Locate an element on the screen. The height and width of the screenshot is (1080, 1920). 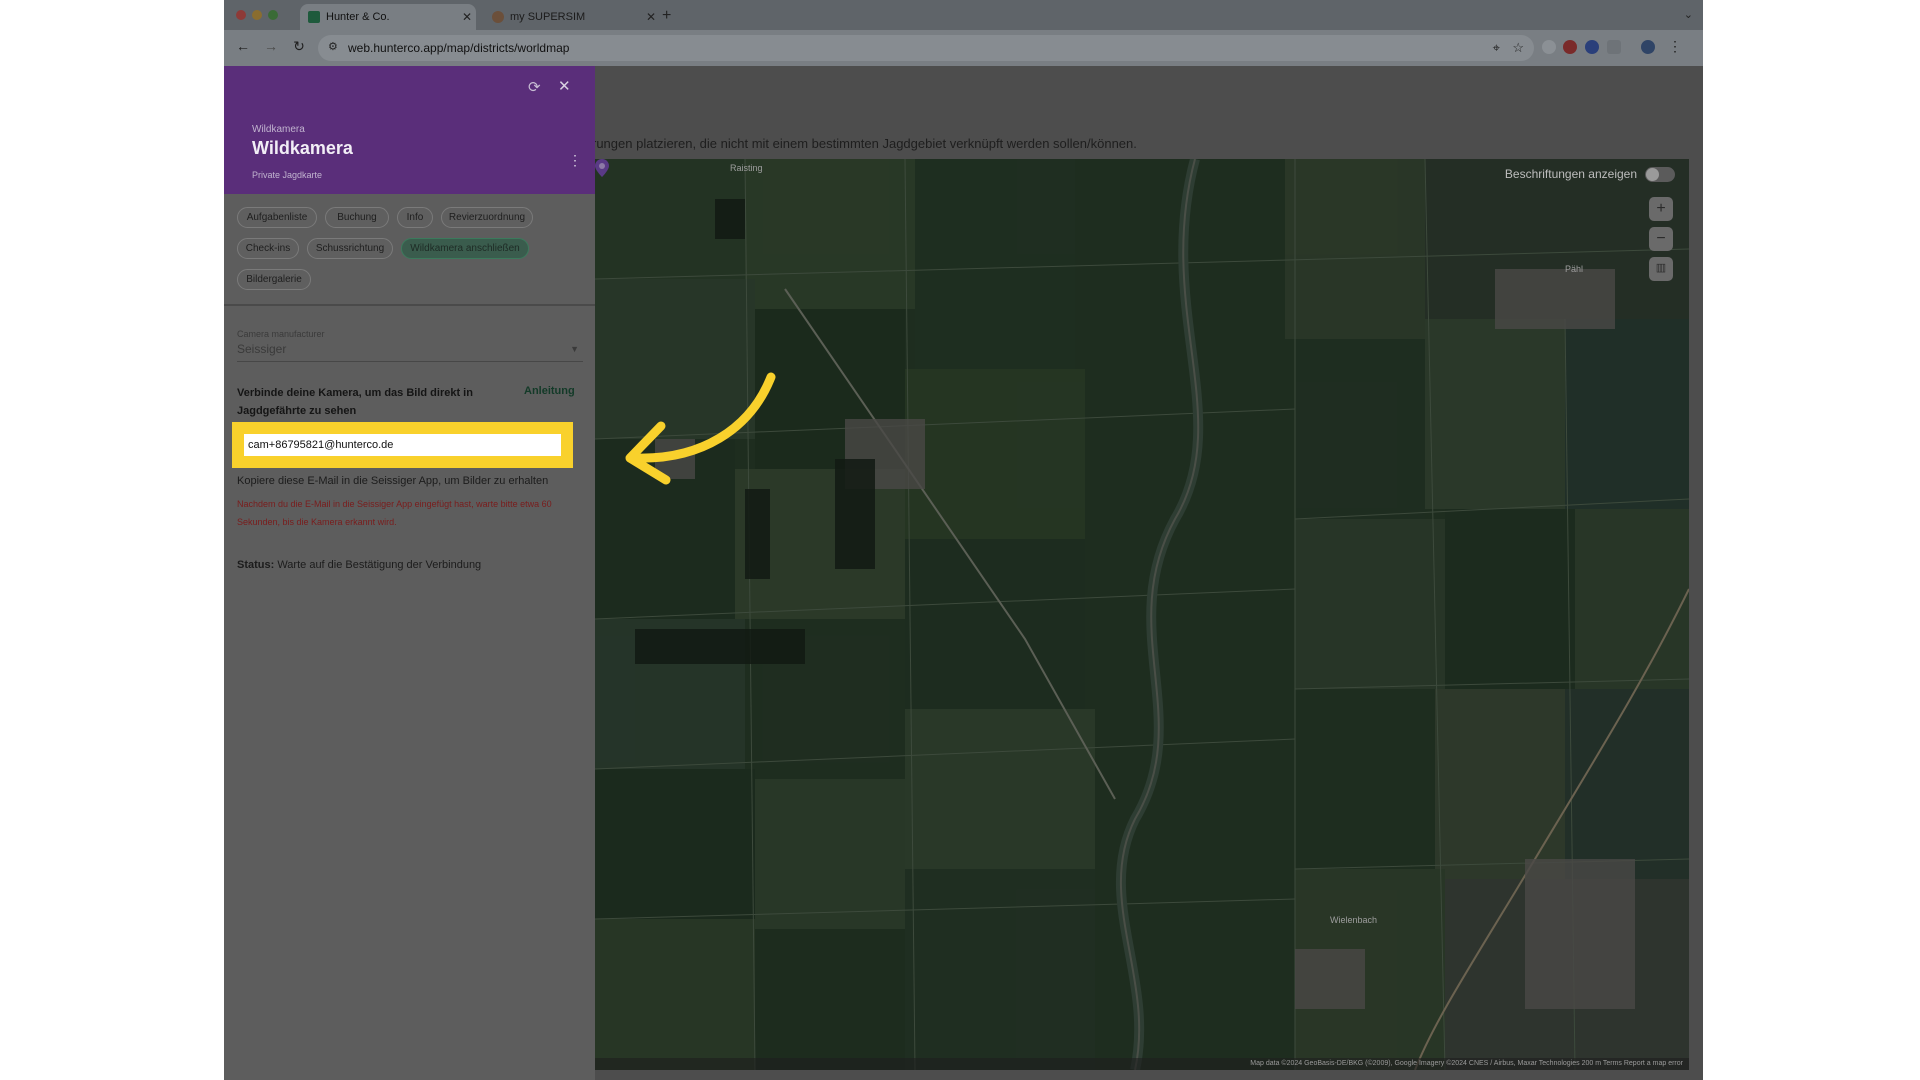
close-window-button is located at coordinates (241, 15).